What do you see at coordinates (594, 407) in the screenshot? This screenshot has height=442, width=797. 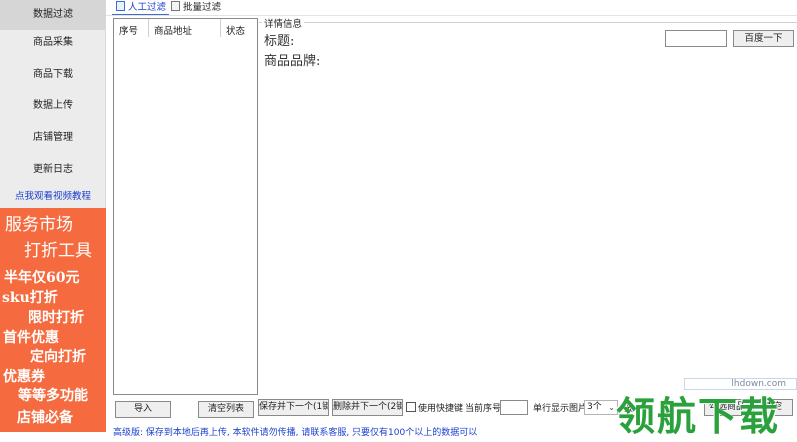 I see `per-row-value: 3个` at bounding box center [594, 407].